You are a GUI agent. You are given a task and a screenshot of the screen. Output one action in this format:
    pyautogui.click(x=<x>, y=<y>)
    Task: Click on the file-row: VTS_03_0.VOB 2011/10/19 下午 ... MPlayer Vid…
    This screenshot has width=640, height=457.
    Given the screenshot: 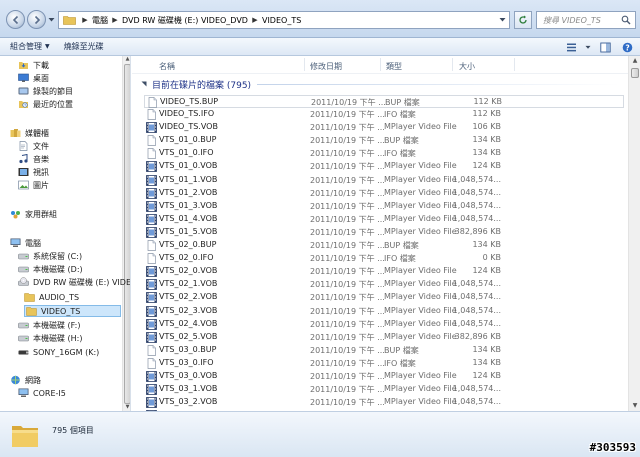 What is the action you would take?
    pyautogui.click(x=384, y=376)
    